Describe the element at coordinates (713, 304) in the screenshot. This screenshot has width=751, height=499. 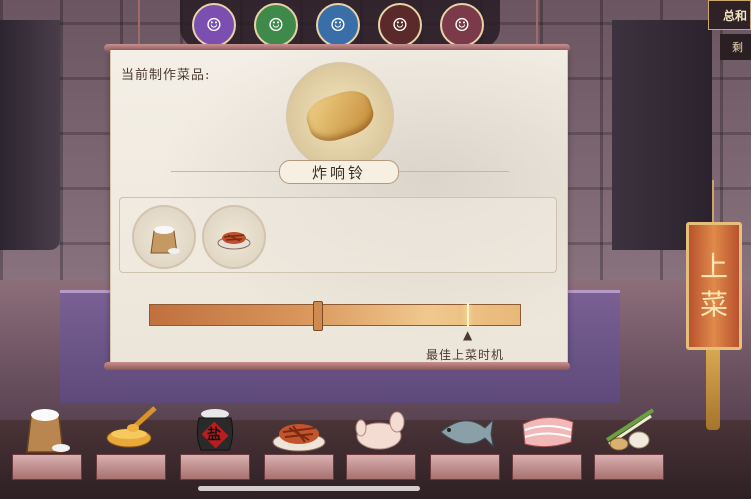
I see `serve-label-bottom: 菜` at that location.